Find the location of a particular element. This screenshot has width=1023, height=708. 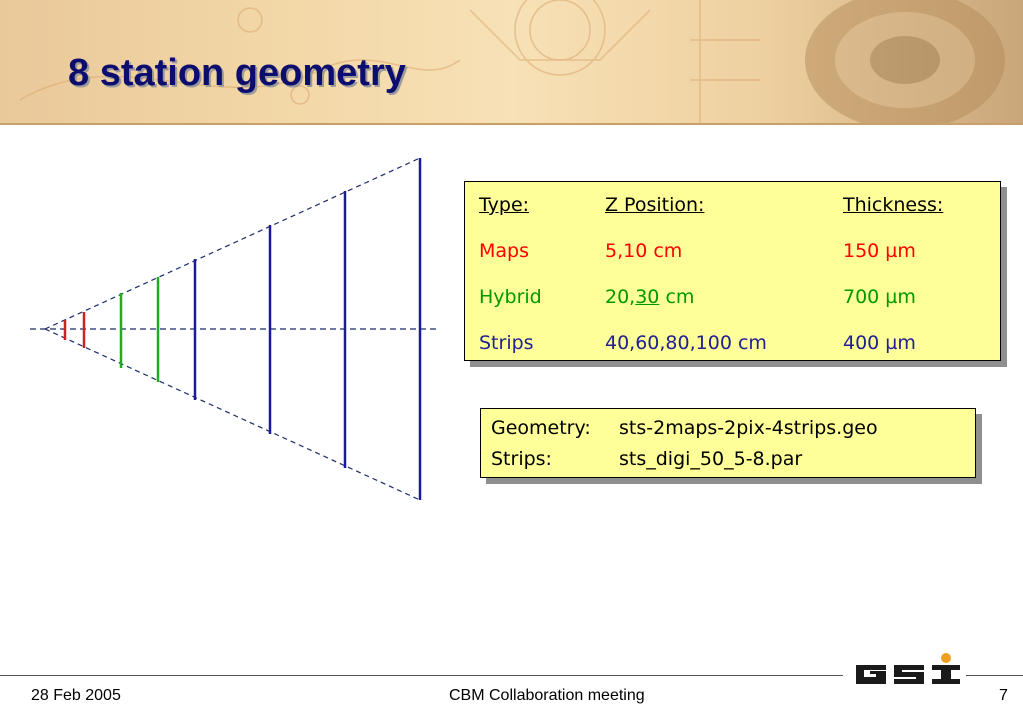

thickness-cell: 700 µm is located at coordinates (879, 297).